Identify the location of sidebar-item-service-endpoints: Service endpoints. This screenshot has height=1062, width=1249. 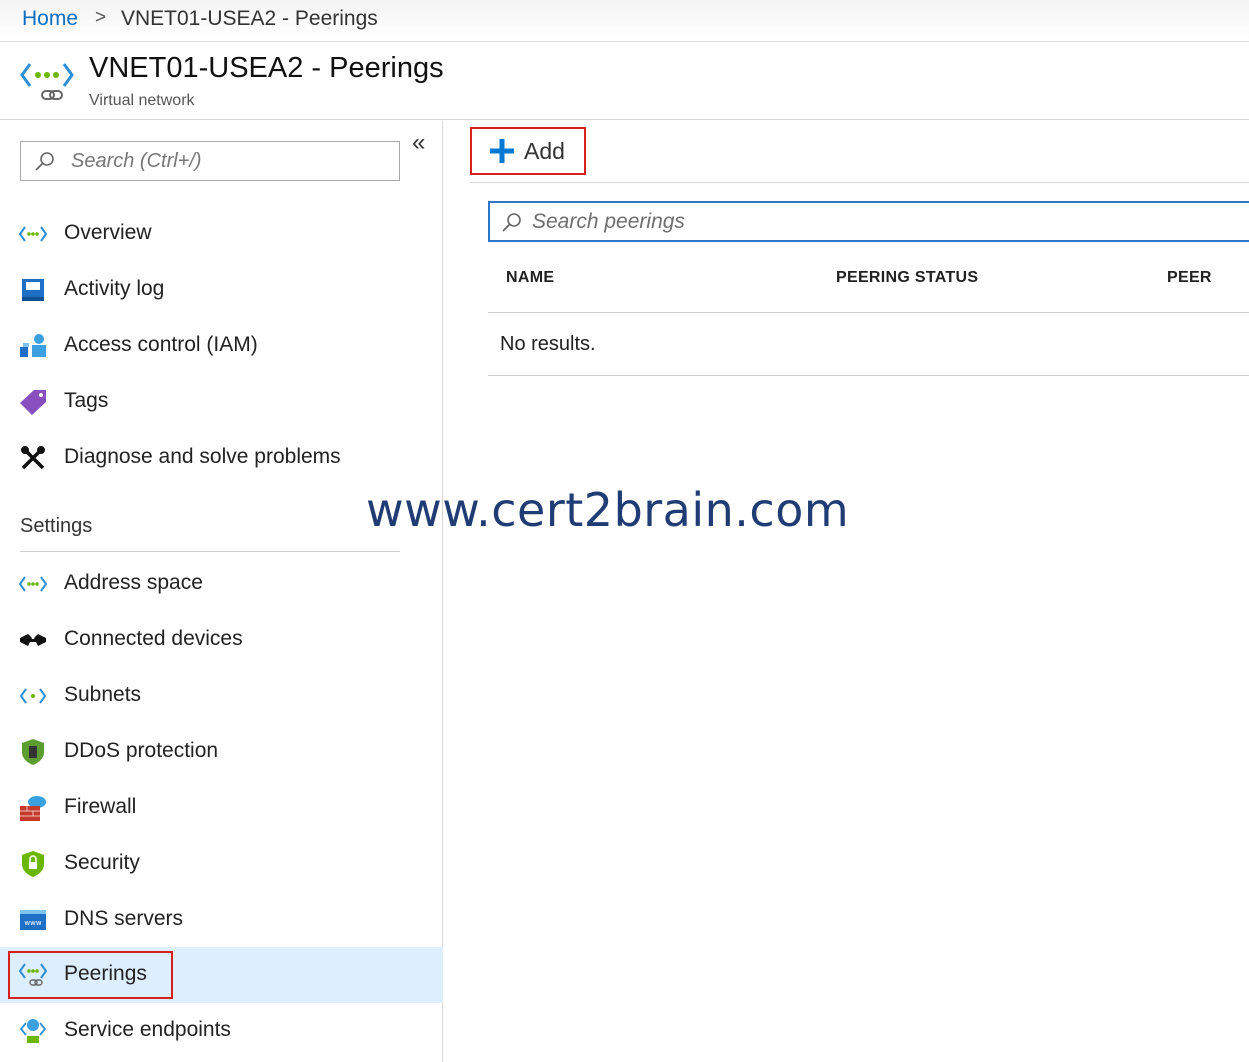
(221, 1031).